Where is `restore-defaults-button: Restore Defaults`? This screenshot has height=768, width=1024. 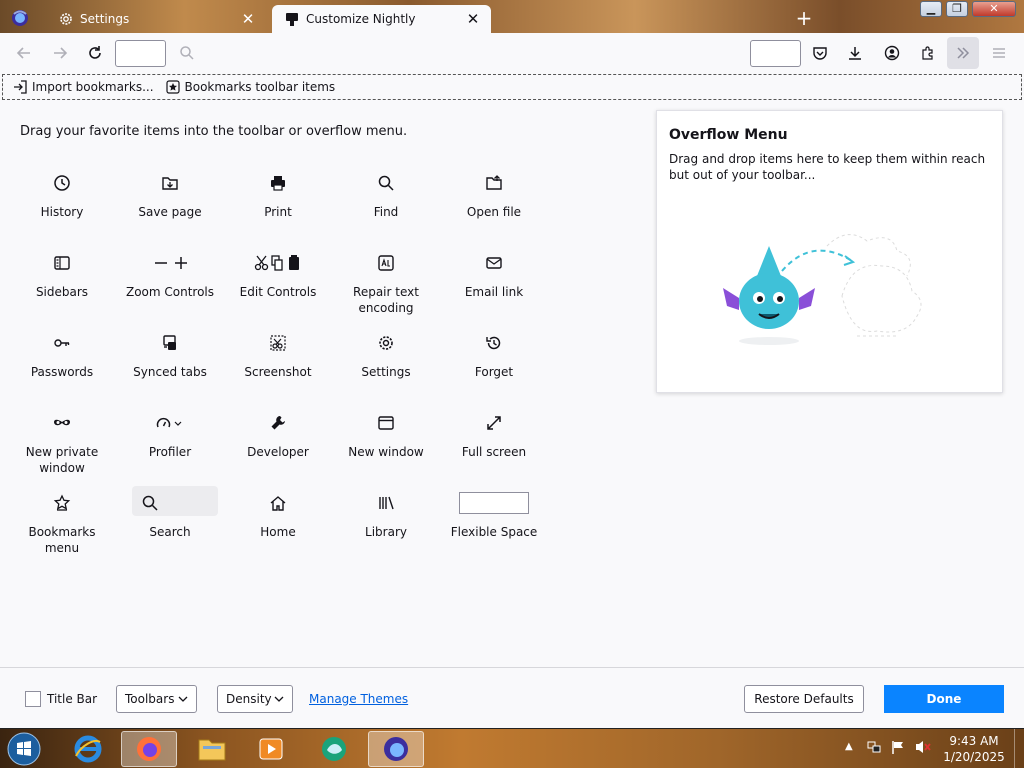 restore-defaults-button: Restore Defaults is located at coordinates (804, 699).